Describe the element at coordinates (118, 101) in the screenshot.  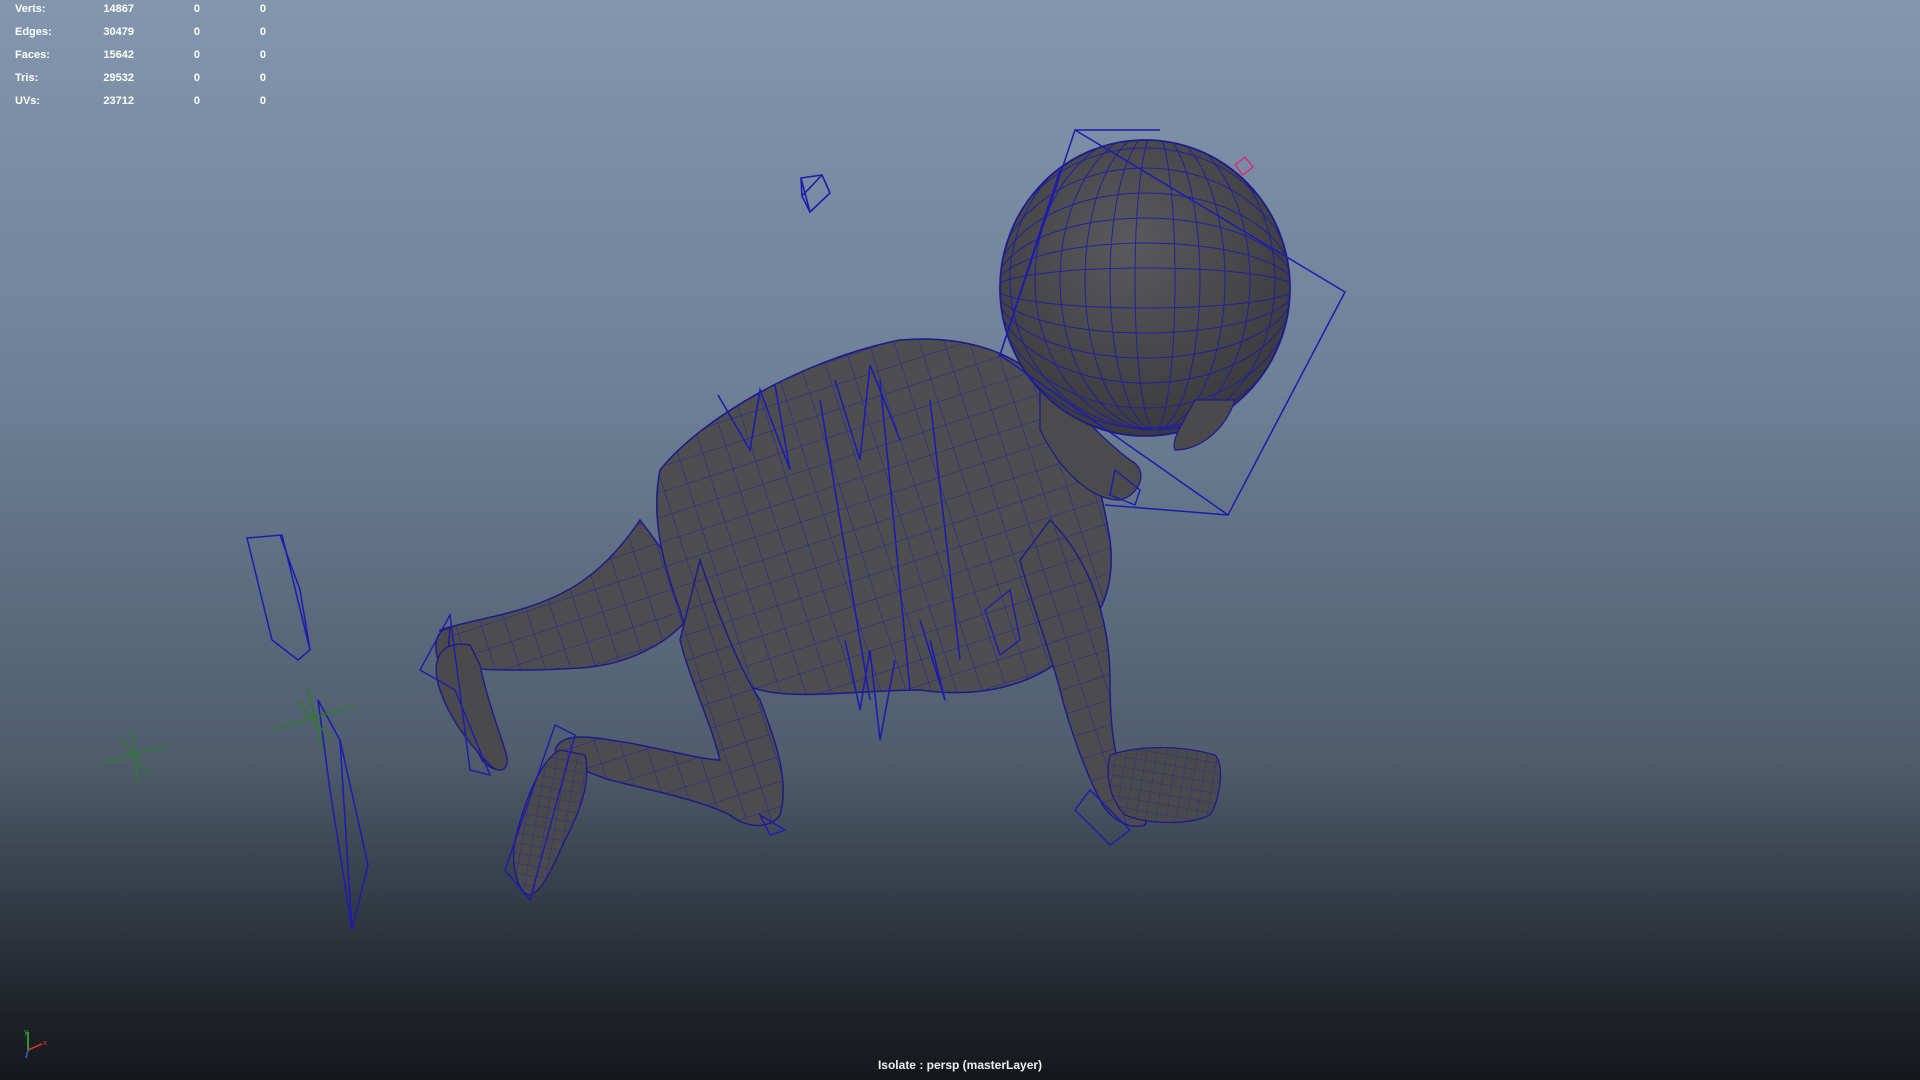
I see `hud-total: 23712` at that location.